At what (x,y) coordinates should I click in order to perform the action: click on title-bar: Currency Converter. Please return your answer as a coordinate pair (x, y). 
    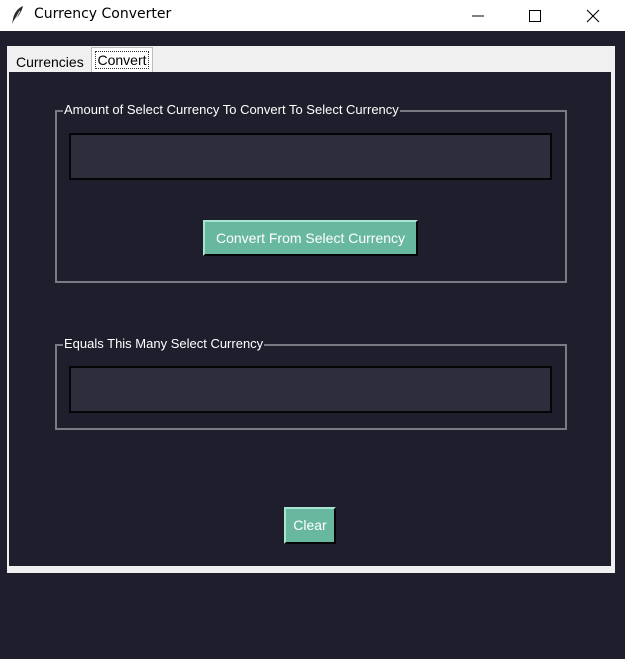
    Looking at the image, I should click on (312, 15).